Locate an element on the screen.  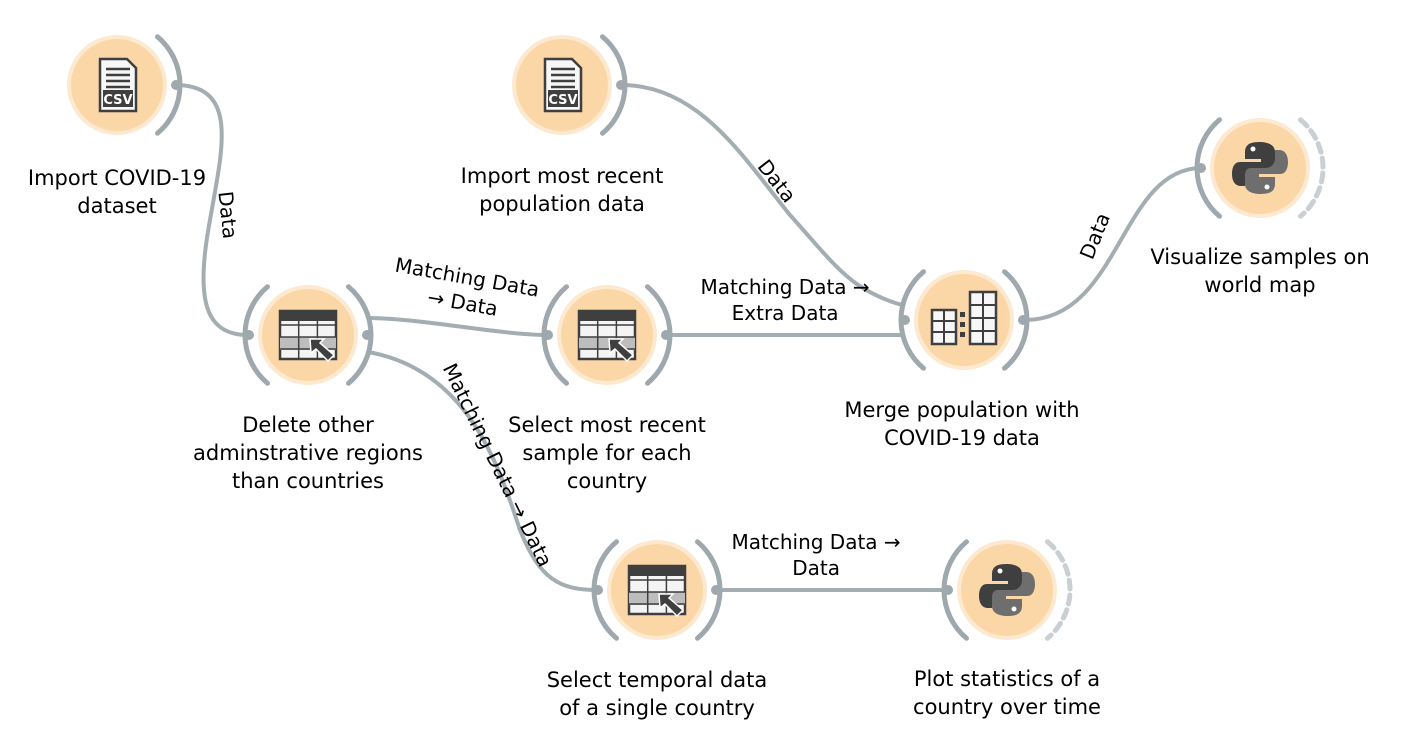
node-select-temporal is located at coordinates (657, 590).